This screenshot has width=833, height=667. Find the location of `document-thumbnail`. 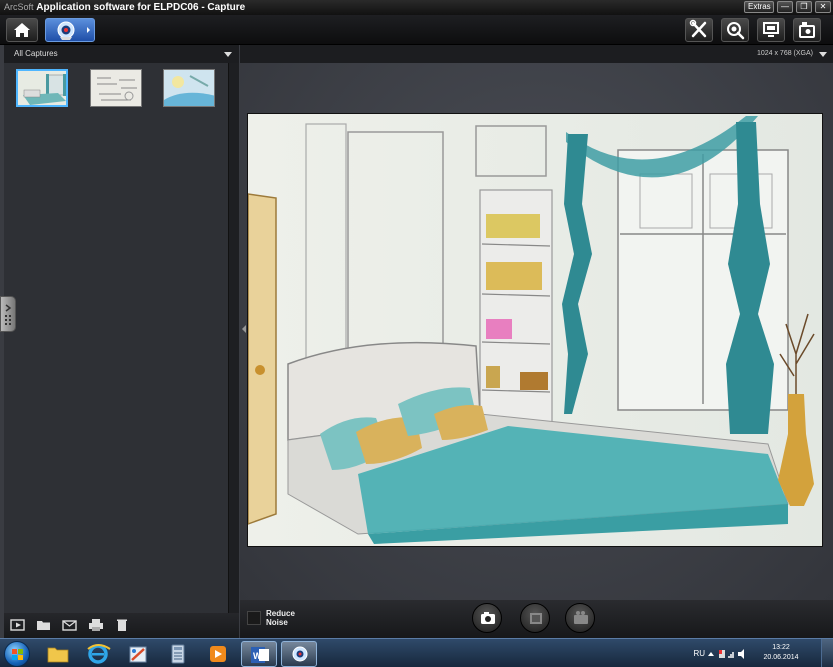

document-thumbnail is located at coordinates (116, 88).